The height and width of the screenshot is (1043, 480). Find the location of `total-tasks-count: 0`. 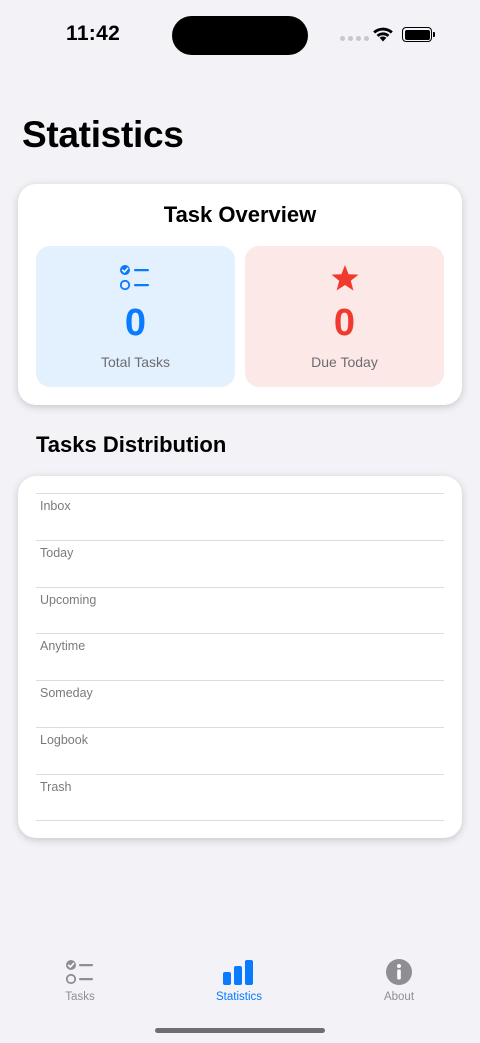

total-tasks-count: 0 is located at coordinates (135, 323).